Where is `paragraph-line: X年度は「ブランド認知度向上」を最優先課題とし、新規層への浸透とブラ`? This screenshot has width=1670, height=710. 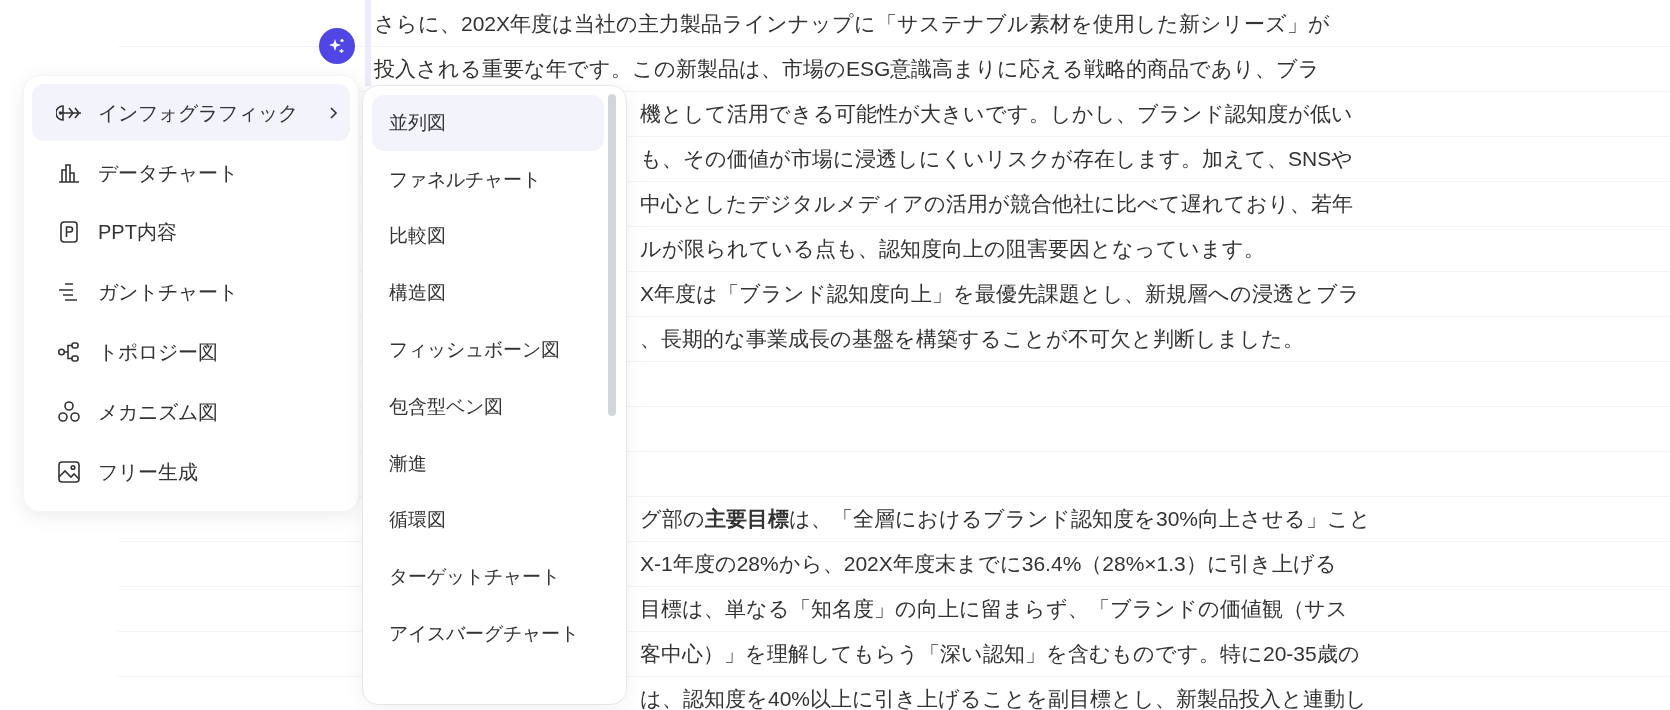
paragraph-line: X年度は「ブランド認知度向上」を最優先課題とし、新規層への浸透とブラ is located at coordinates (1000, 294).